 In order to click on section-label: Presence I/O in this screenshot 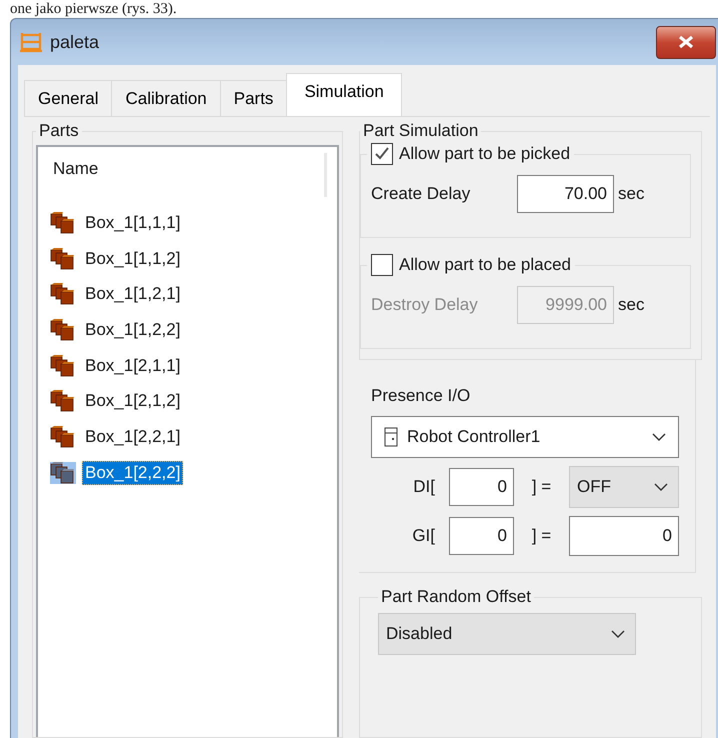, I will do `click(421, 396)`.